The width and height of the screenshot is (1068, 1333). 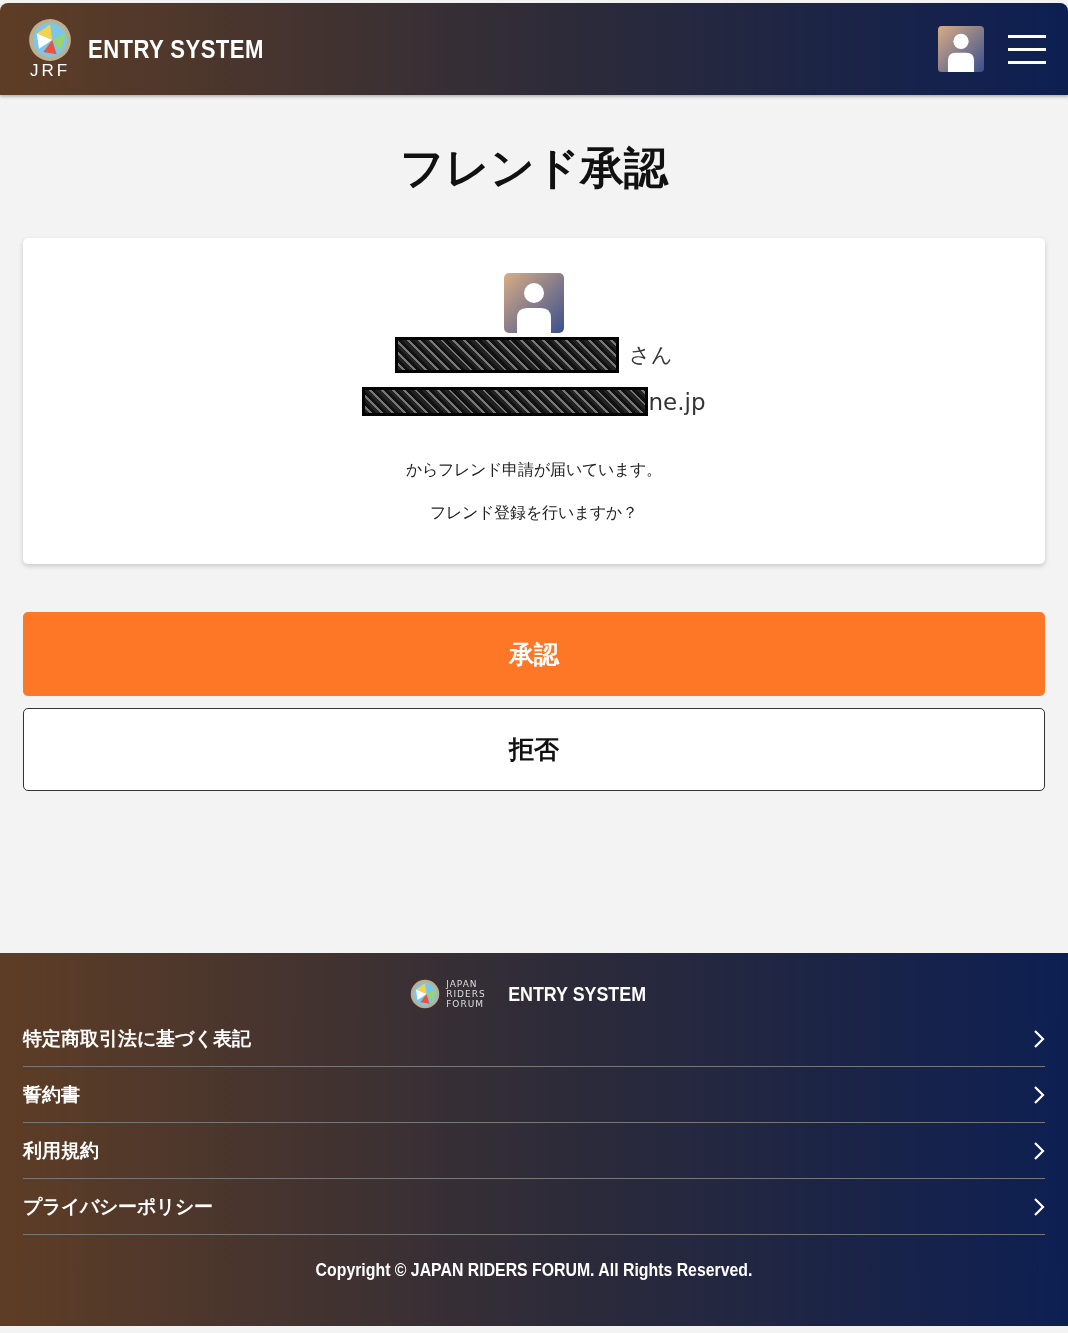 I want to click on reject-button: 拒否, so click(x=534, y=749).